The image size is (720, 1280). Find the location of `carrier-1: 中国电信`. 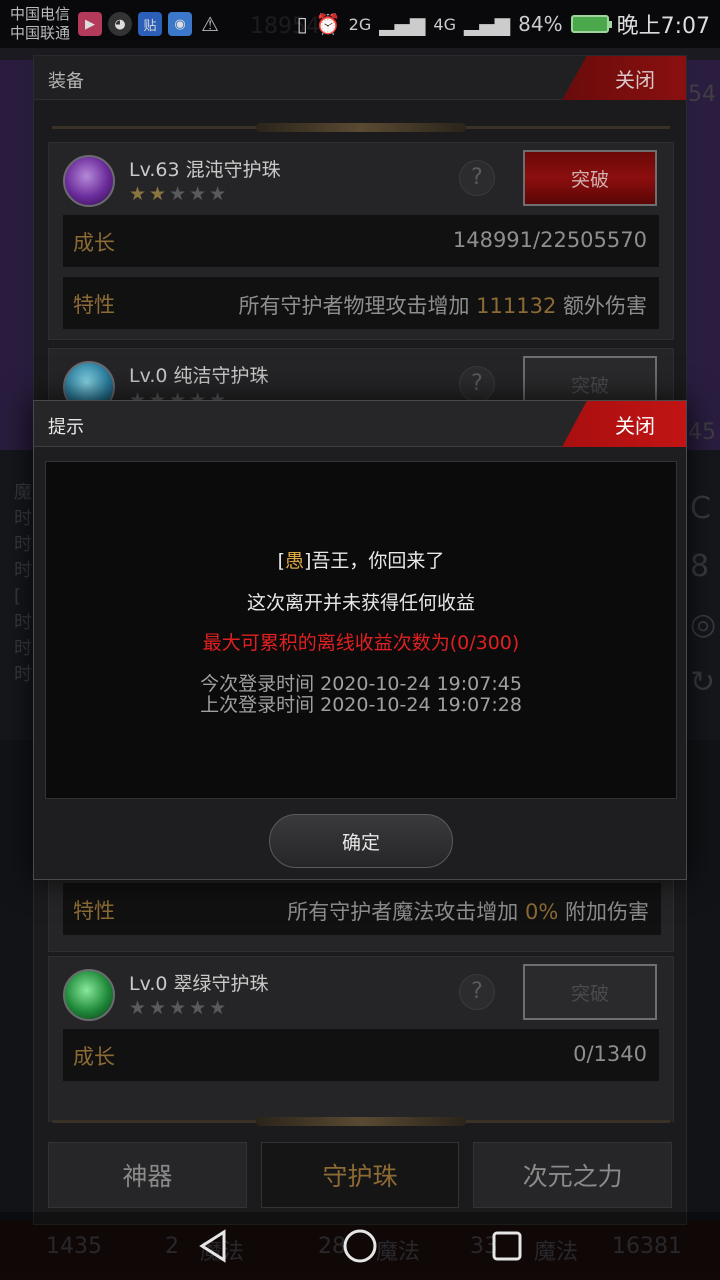

carrier-1: 中国电信 is located at coordinates (40, 14).